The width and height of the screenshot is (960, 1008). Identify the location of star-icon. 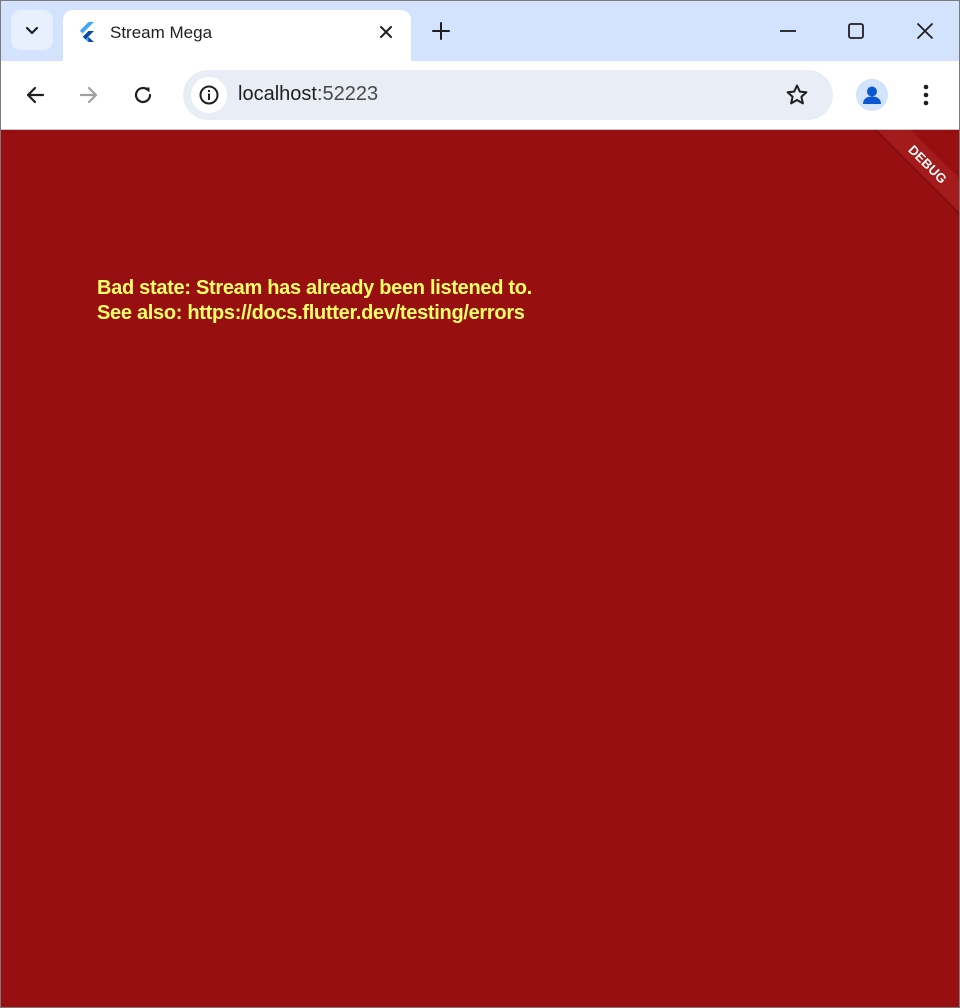
(797, 94).